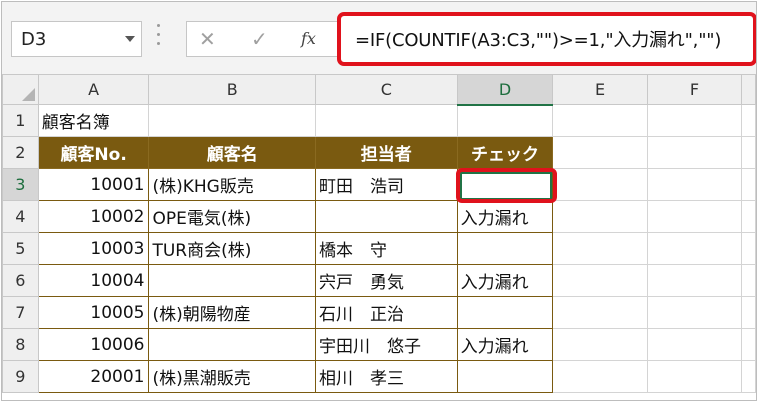 Image resolution: width=760 pixels, height=404 pixels. What do you see at coordinates (207, 39) in the screenshot?
I see `cancel-icon: ✕` at bounding box center [207, 39].